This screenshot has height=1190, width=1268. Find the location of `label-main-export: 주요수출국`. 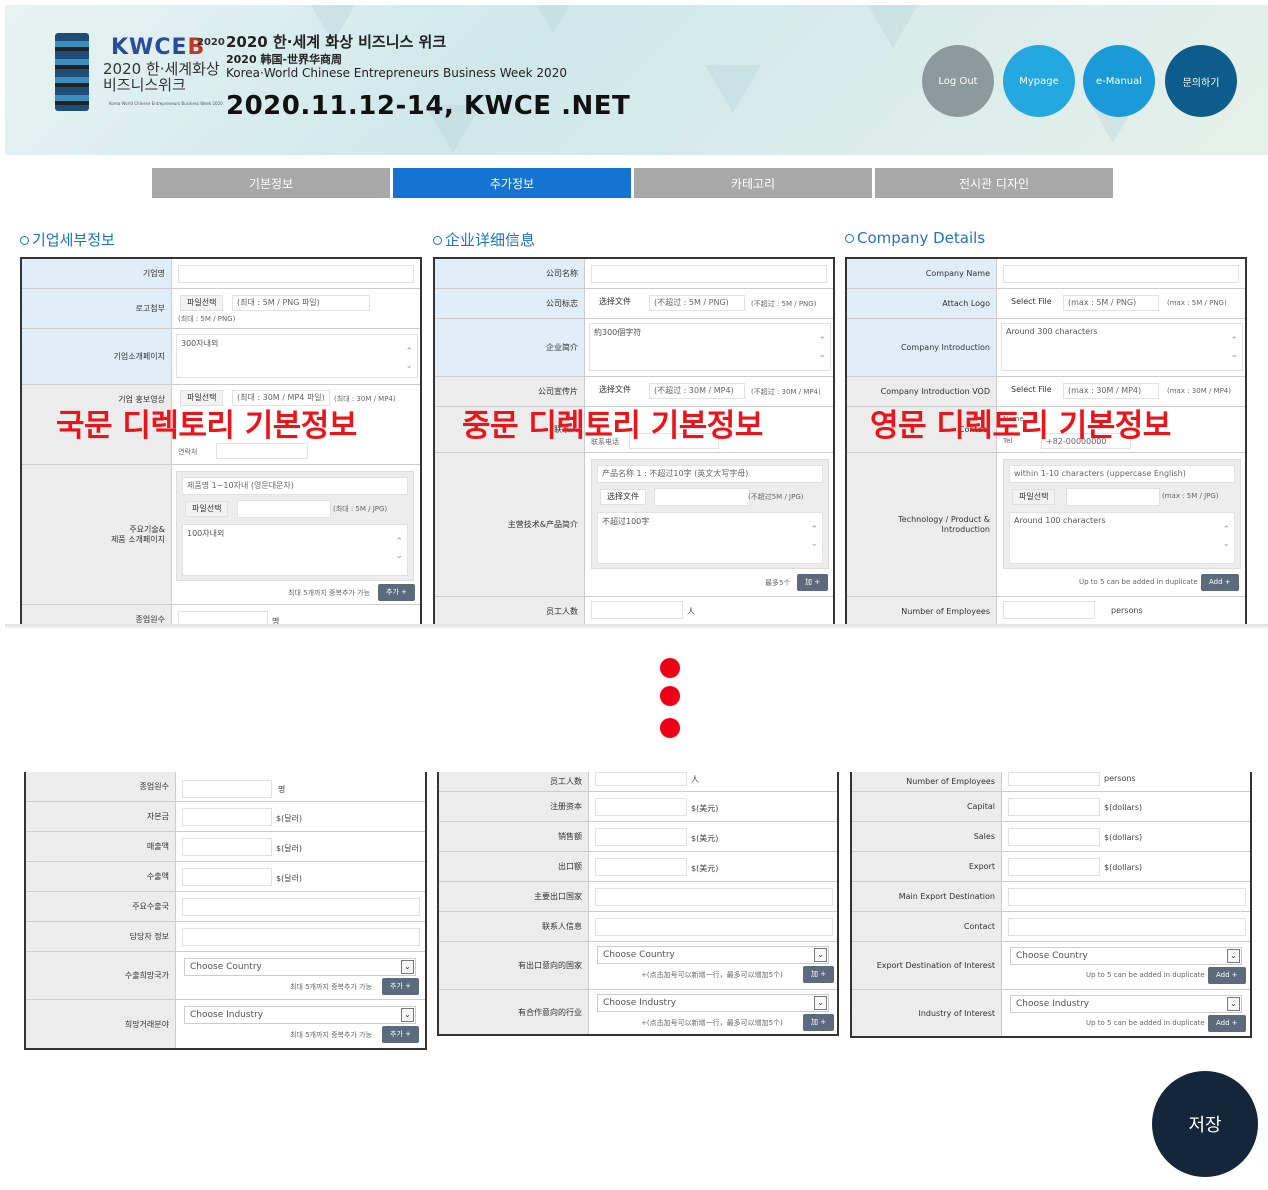

label-main-export: 주요수출국 is located at coordinates (101, 906).